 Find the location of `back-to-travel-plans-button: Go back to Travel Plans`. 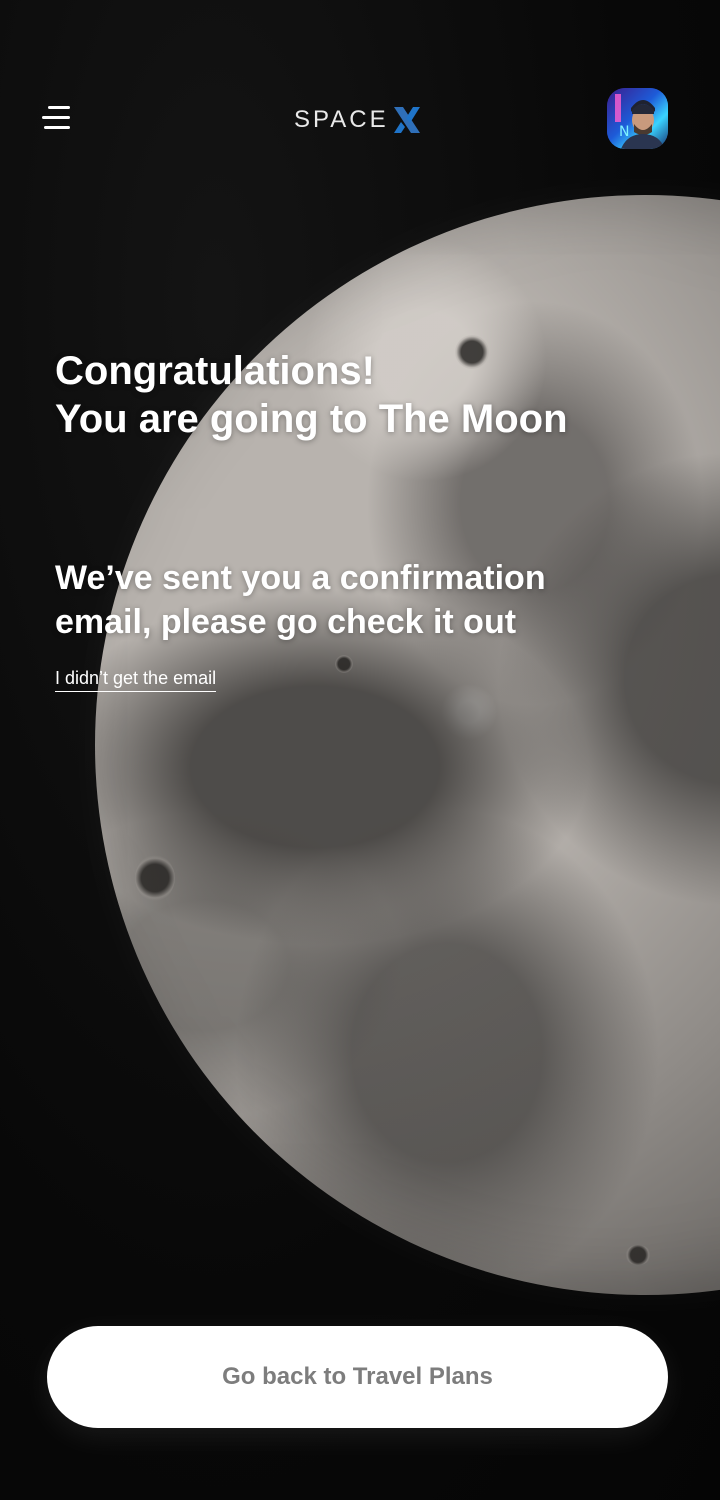

back-to-travel-plans-button: Go back to Travel Plans is located at coordinates (357, 1377).